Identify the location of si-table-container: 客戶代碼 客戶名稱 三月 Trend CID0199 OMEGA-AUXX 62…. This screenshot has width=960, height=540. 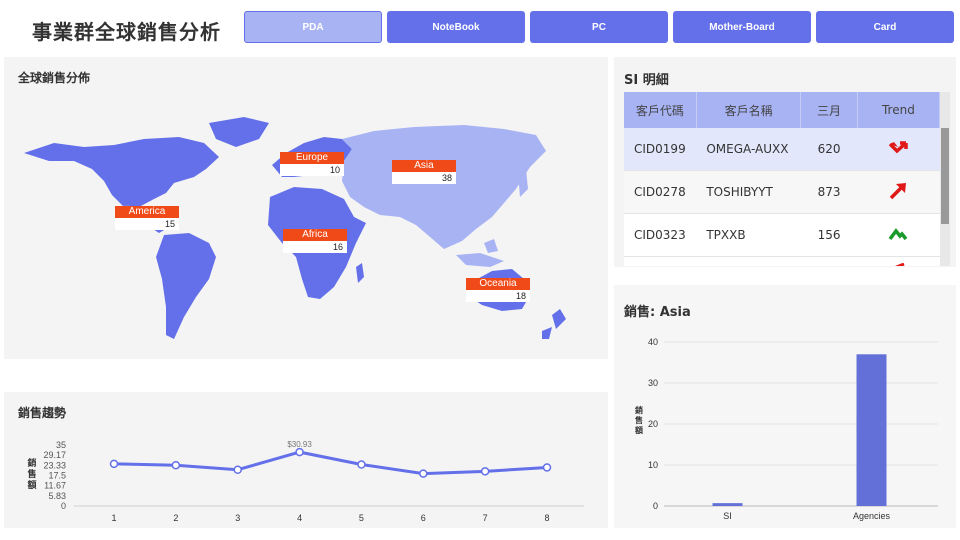
(787, 179).